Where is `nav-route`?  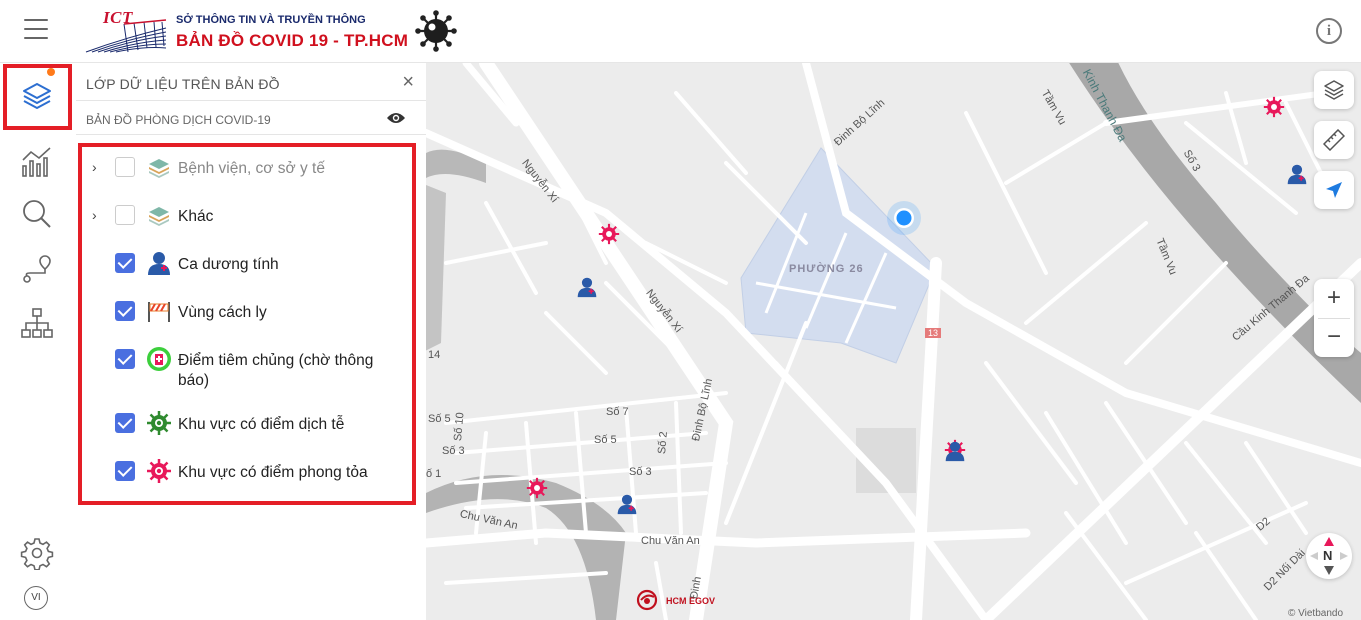
nav-route is located at coordinates (38, 268).